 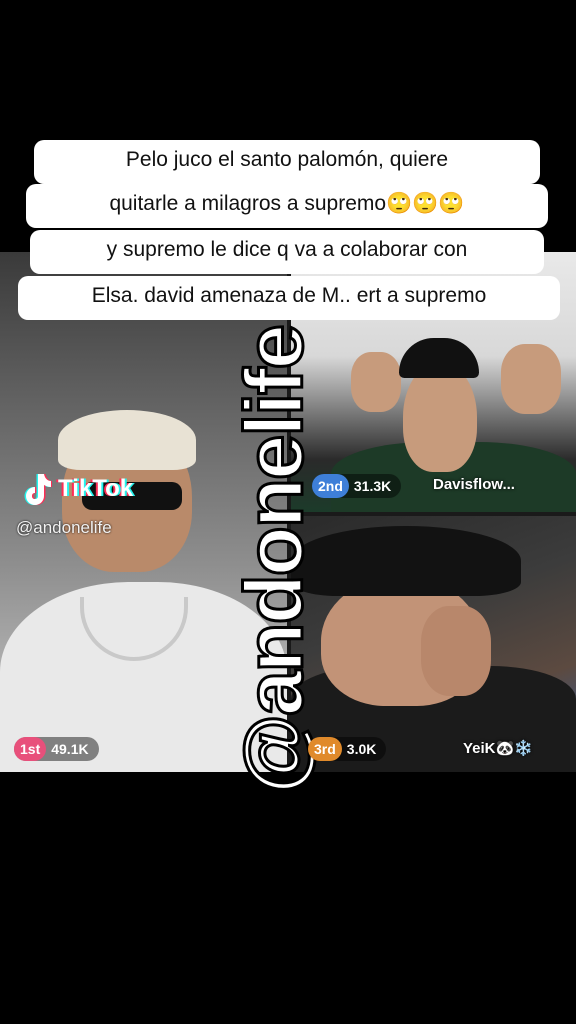 I want to click on rank-badge-3: 3rd 3.0K, so click(x=347, y=749).